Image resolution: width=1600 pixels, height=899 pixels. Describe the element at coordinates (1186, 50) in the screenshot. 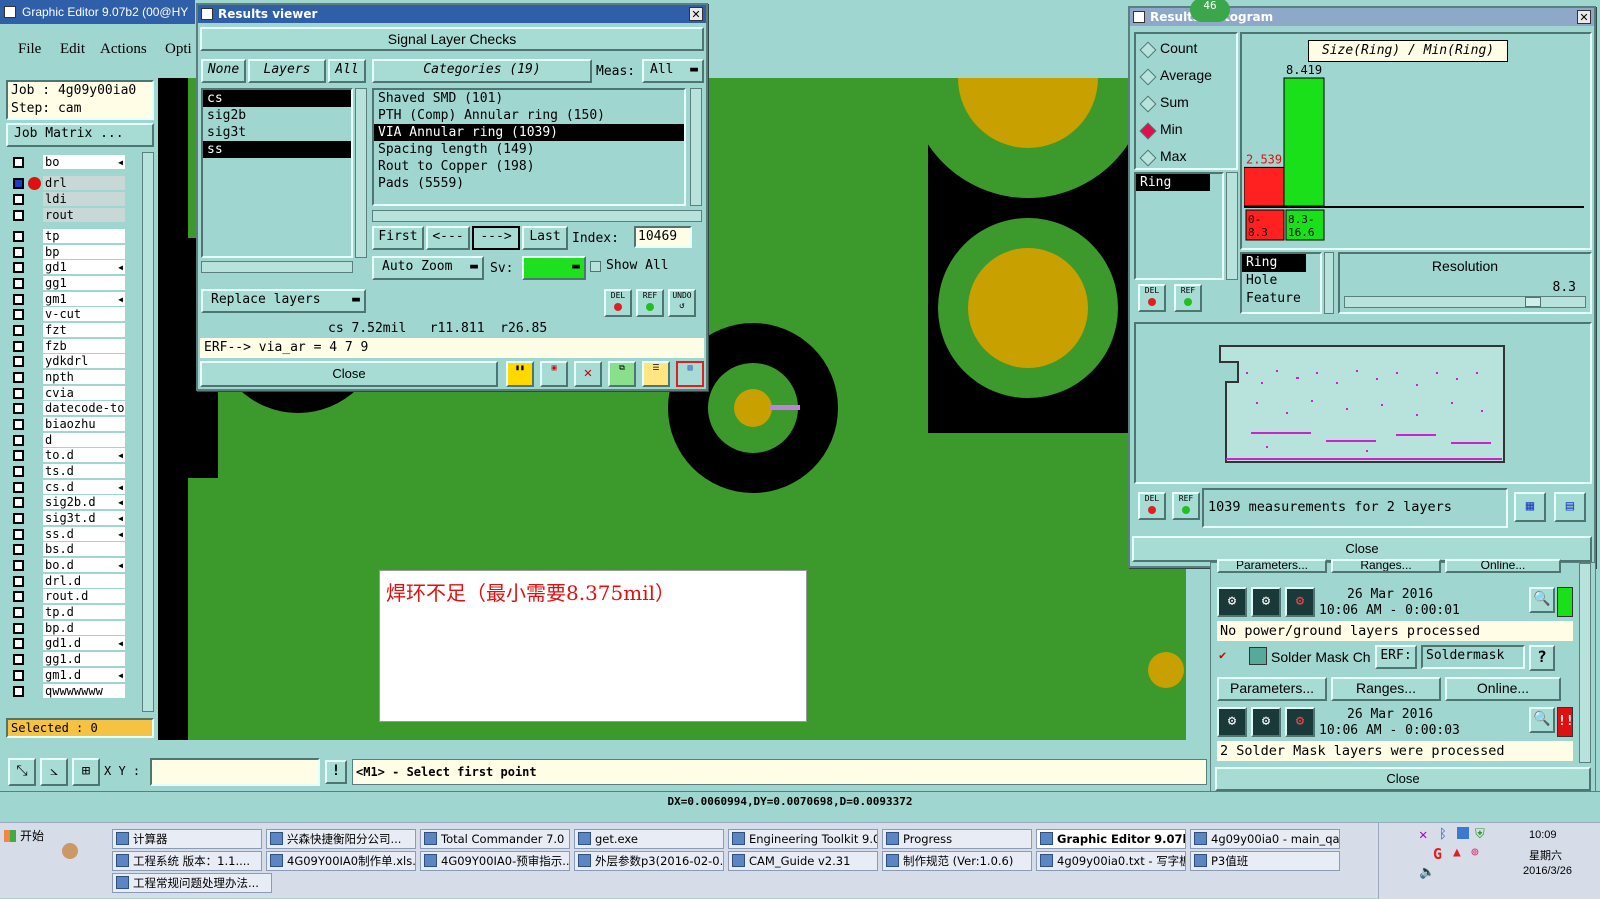

I see `mode-count: Count` at that location.